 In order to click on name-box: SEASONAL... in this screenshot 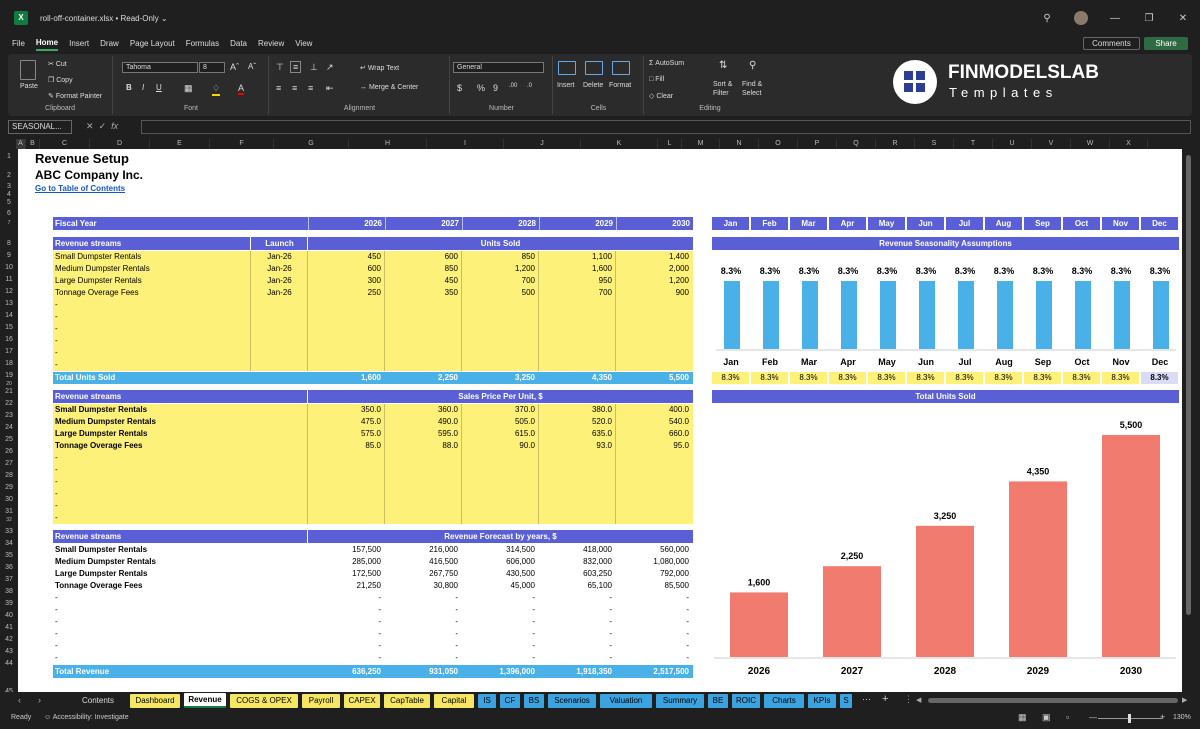, I will do `click(40, 127)`.